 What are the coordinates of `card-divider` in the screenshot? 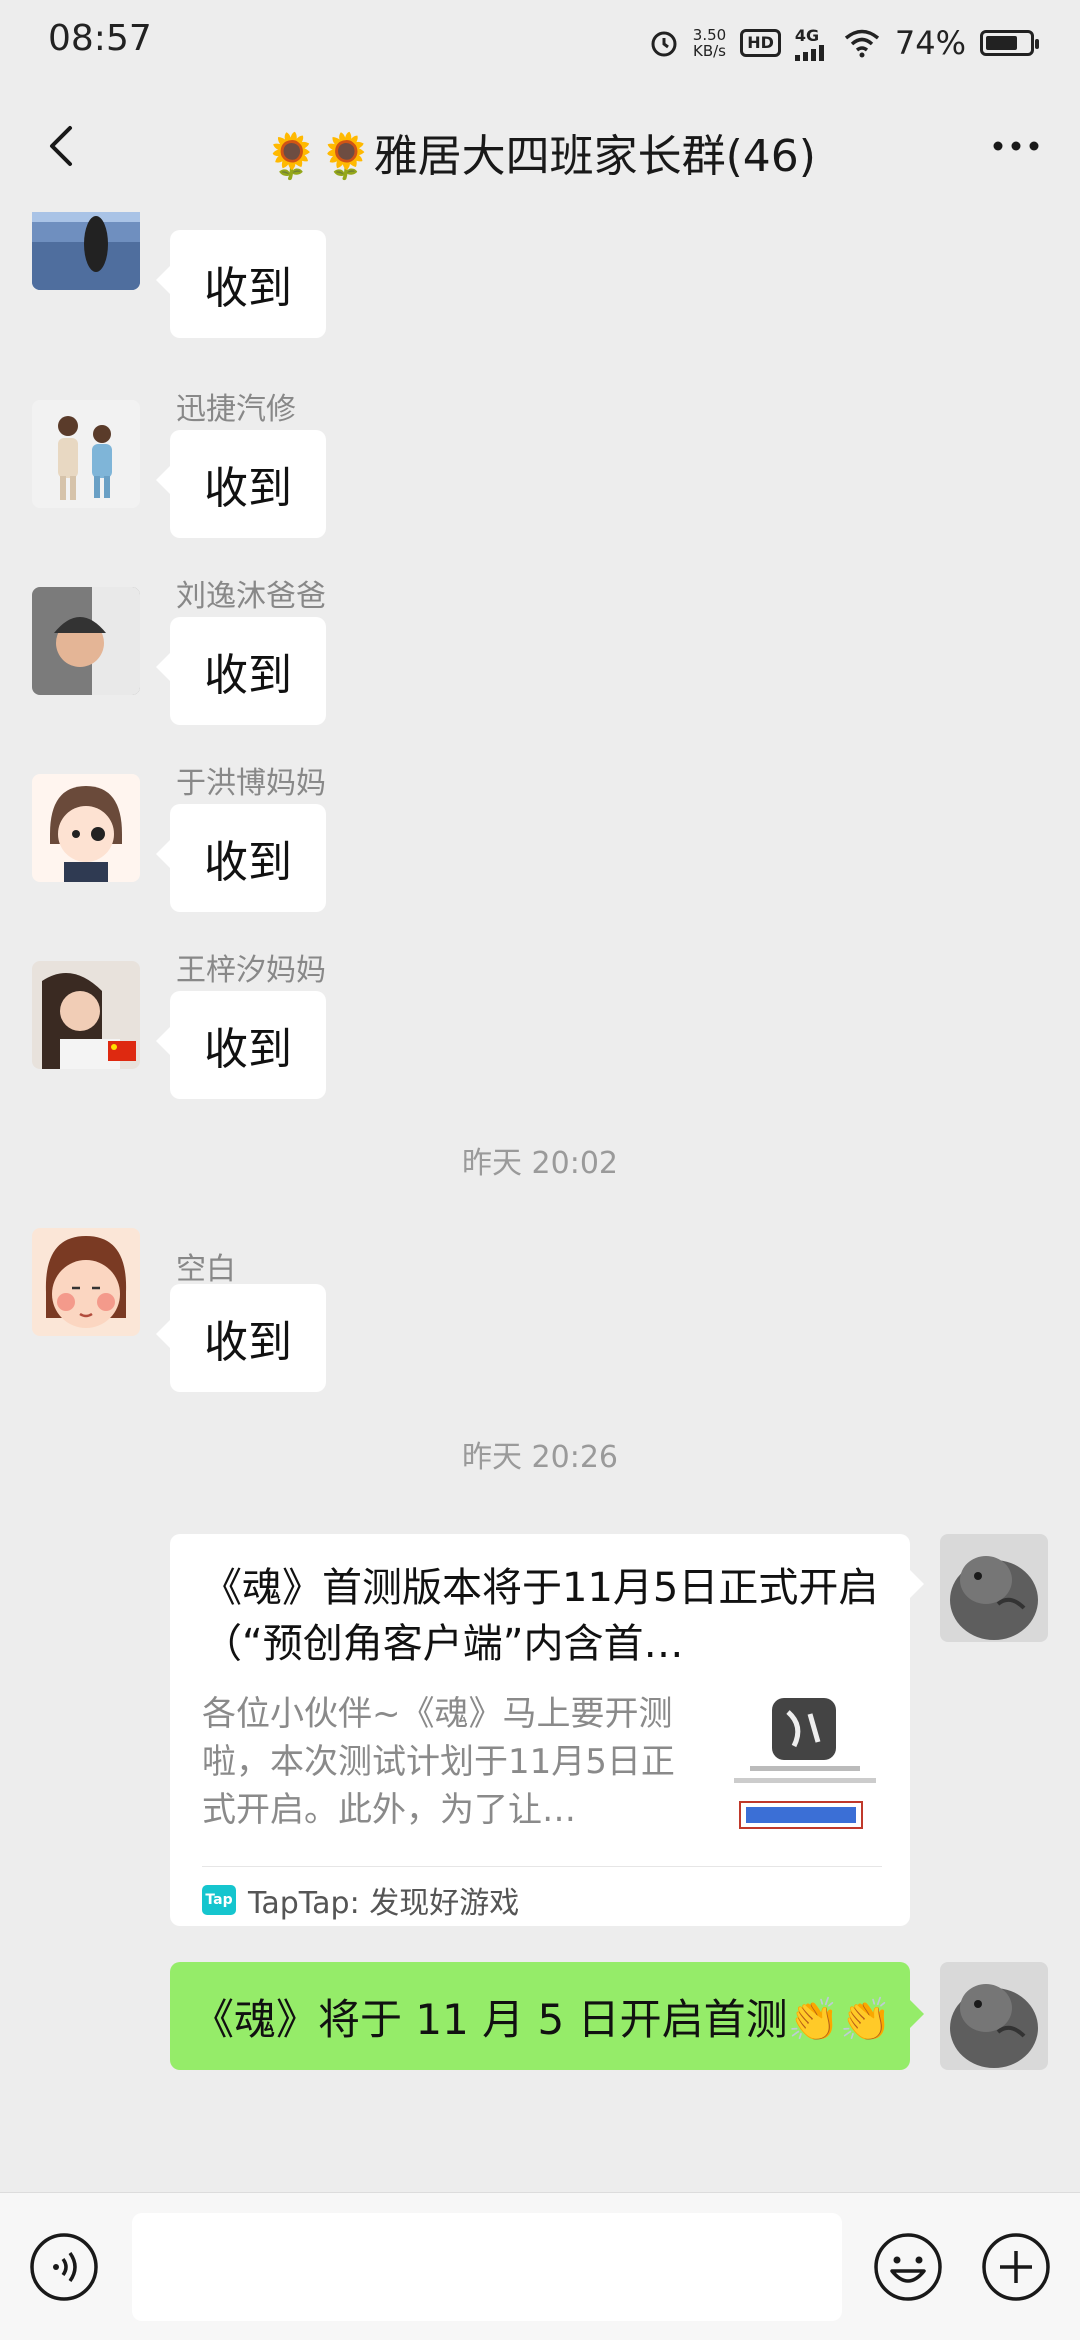 It's located at (542, 1866).